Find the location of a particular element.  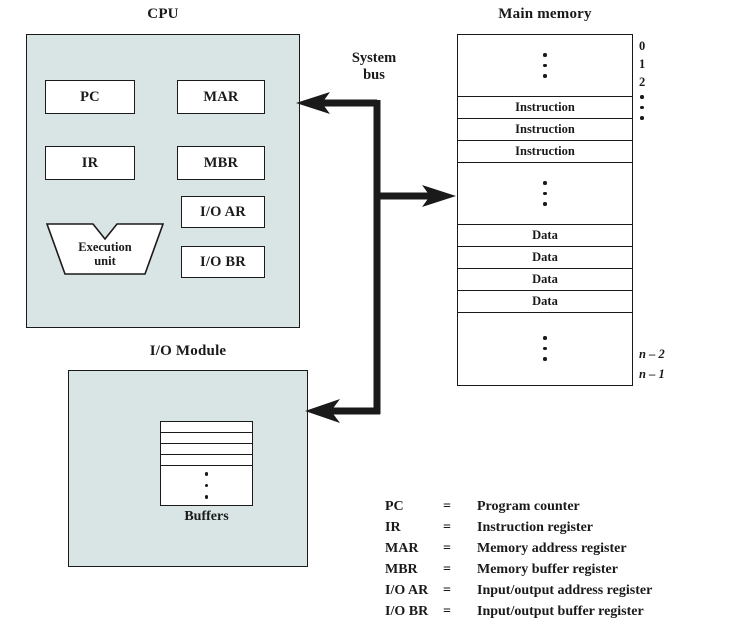

system-bus-line1: System is located at coordinates (374, 58).